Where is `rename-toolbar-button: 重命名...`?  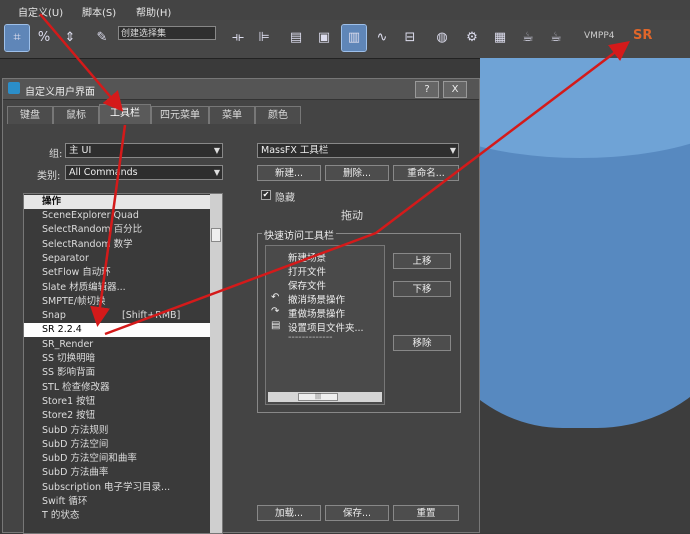
rename-toolbar-button: 重命名... is located at coordinates (426, 173).